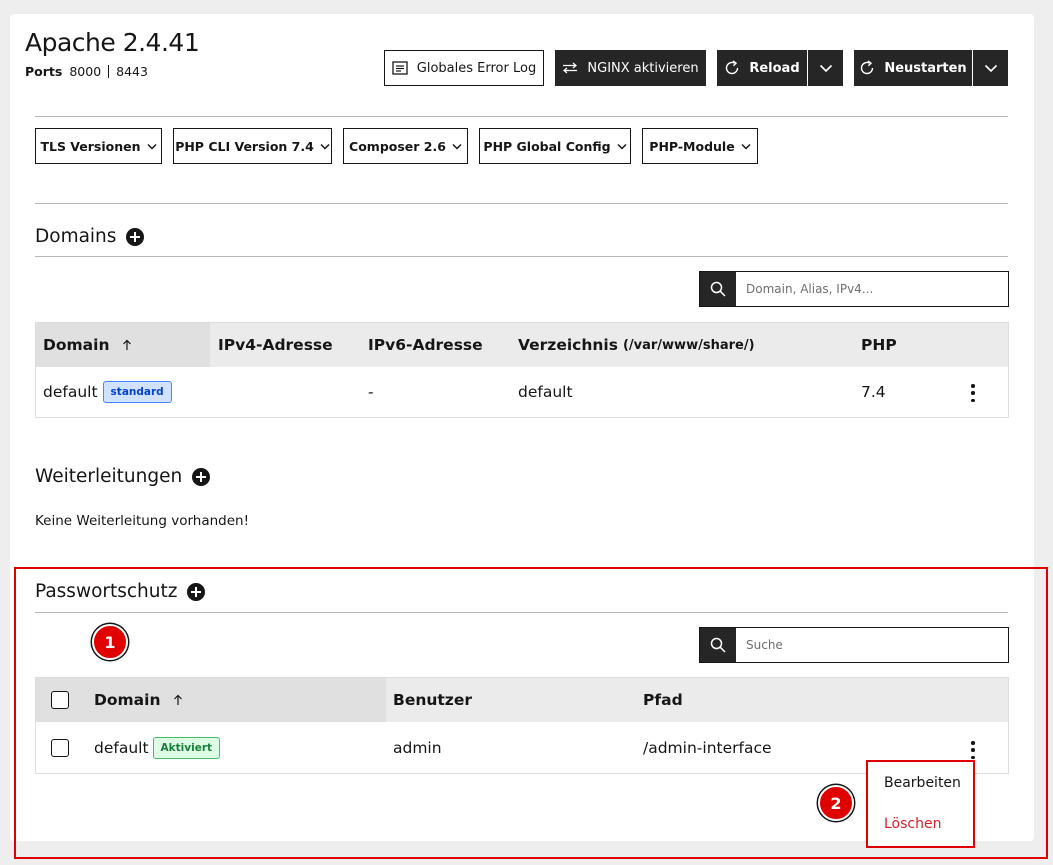  I want to click on php-global-config-dropdown: PHP Global Config, so click(555, 146).